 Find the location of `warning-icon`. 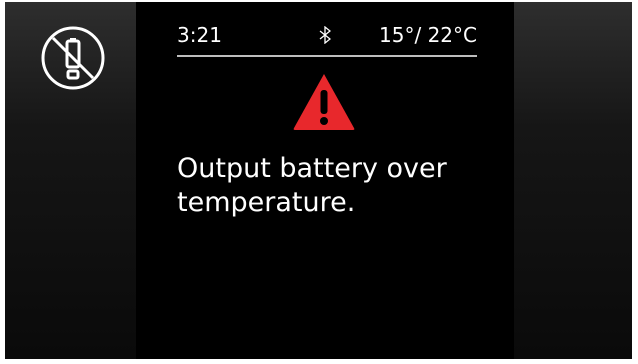

warning-icon is located at coordinates (324, 102).